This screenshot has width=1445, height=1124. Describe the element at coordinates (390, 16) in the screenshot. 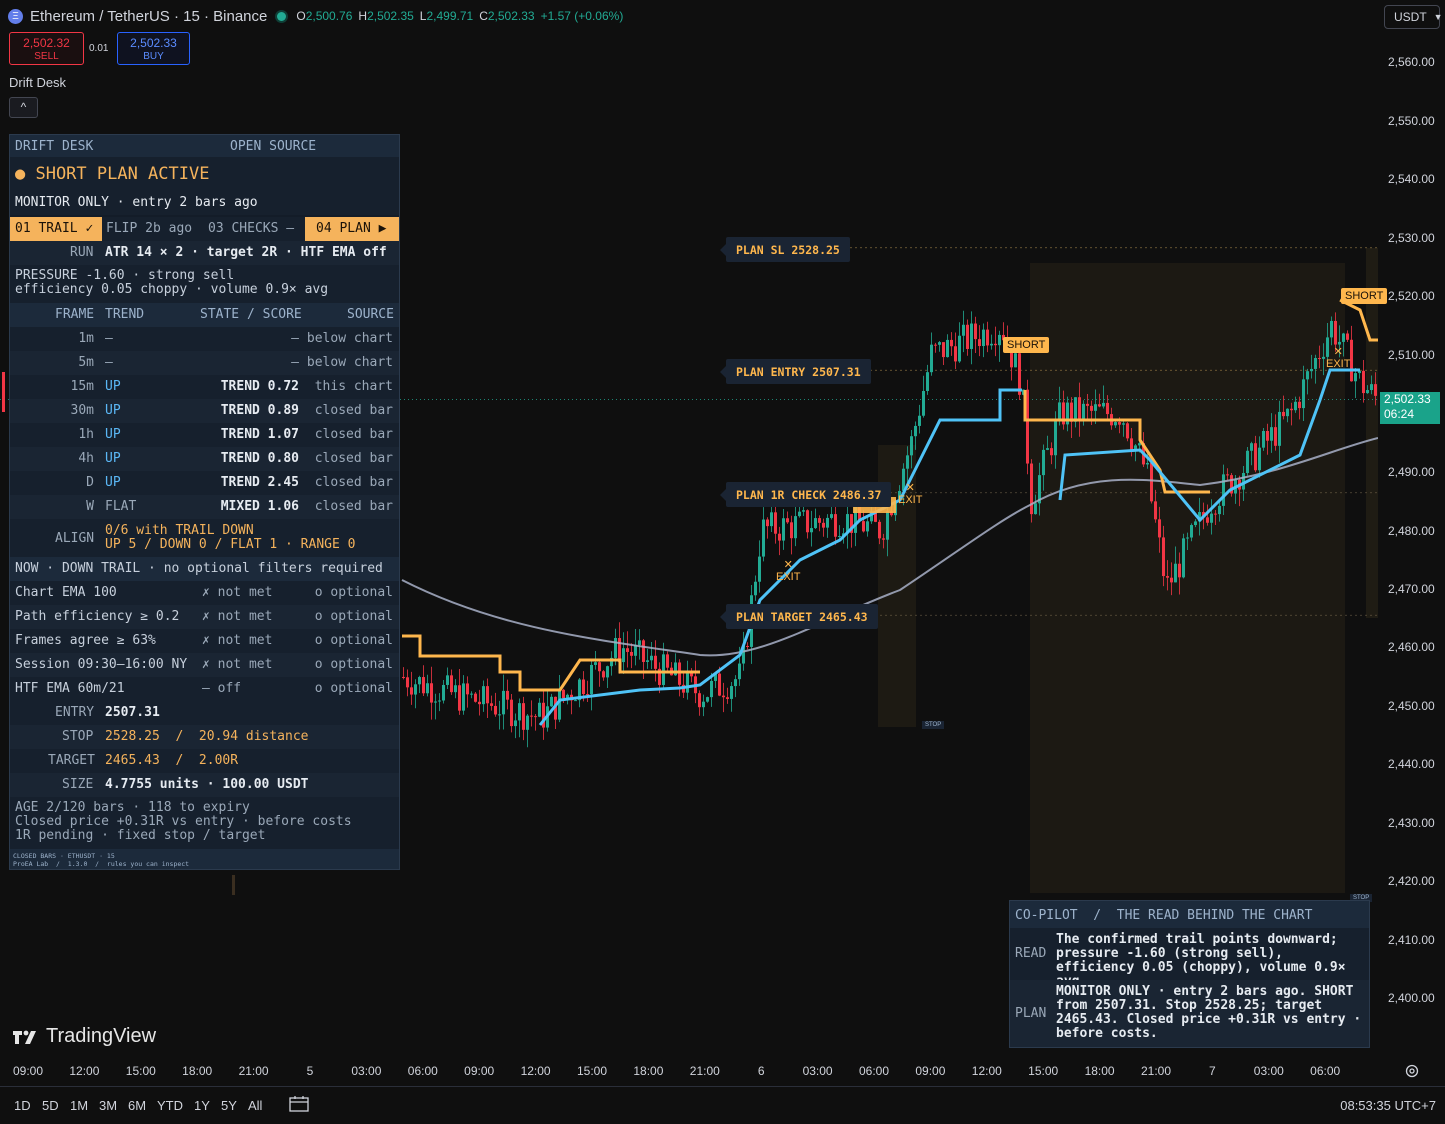

I see `high-value: 2,502.35` at that location.